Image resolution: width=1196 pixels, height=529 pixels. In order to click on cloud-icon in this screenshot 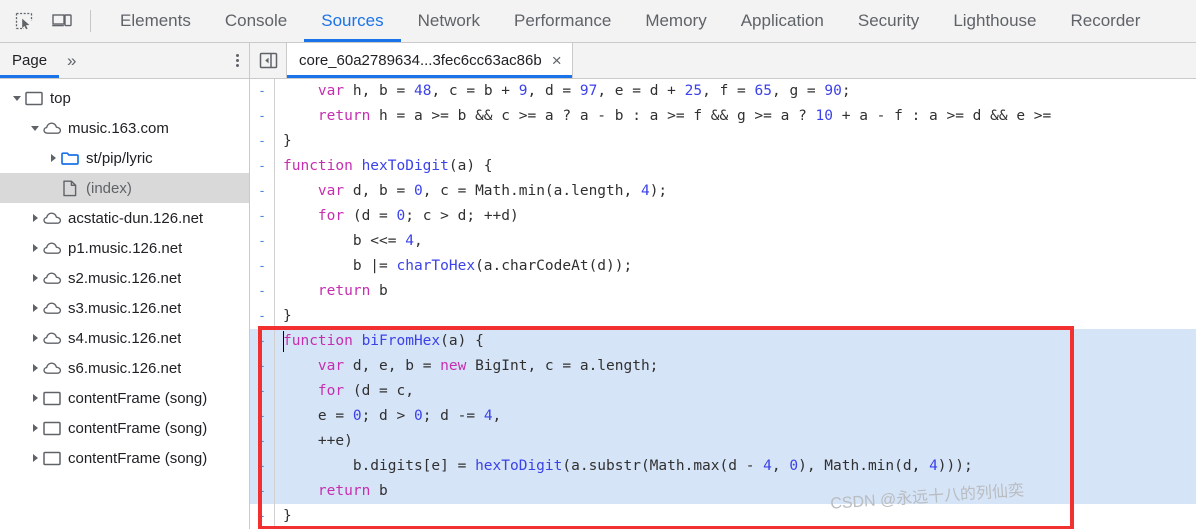, I will do `click(52, 368)`.